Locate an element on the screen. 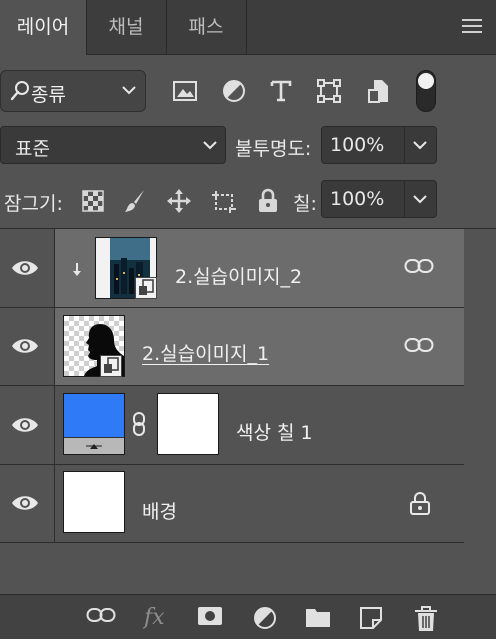 This screenshot has height=639, width=496. lock-label: 잠그기: is located at coordinates (33, 204).